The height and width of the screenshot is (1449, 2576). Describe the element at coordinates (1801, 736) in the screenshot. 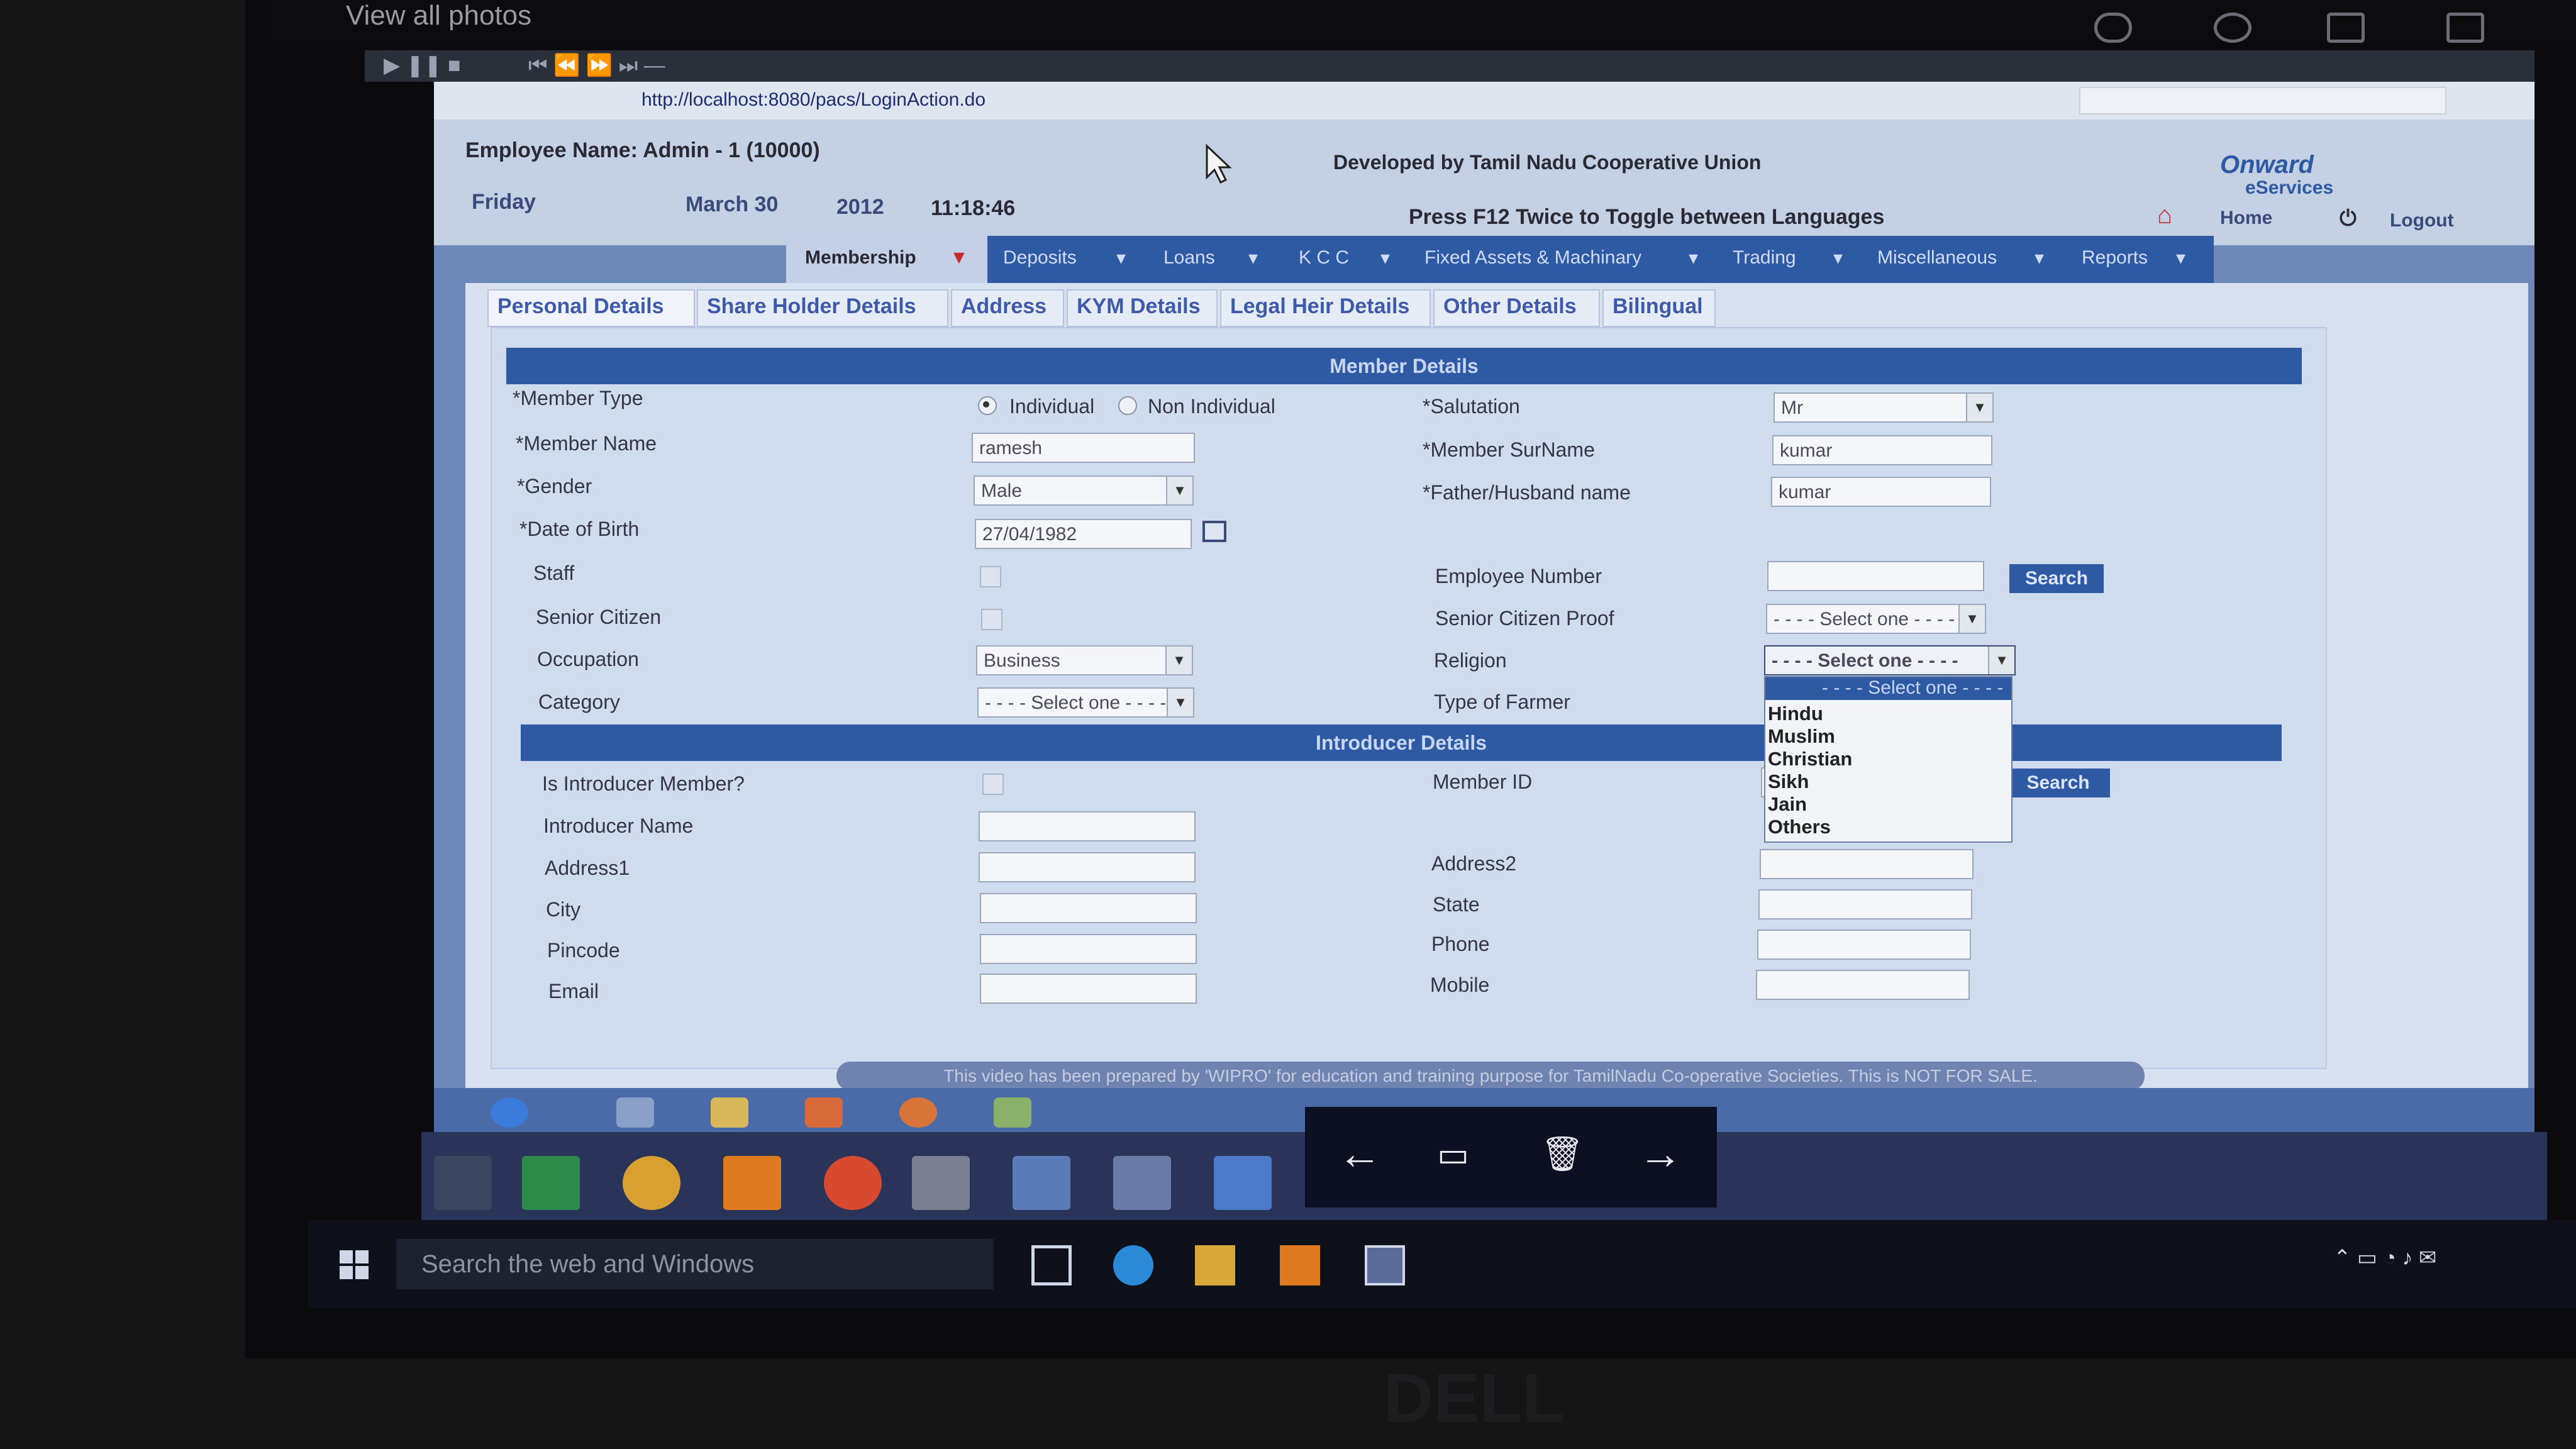

I see `religion-option-muslim: Muslim` at that location.